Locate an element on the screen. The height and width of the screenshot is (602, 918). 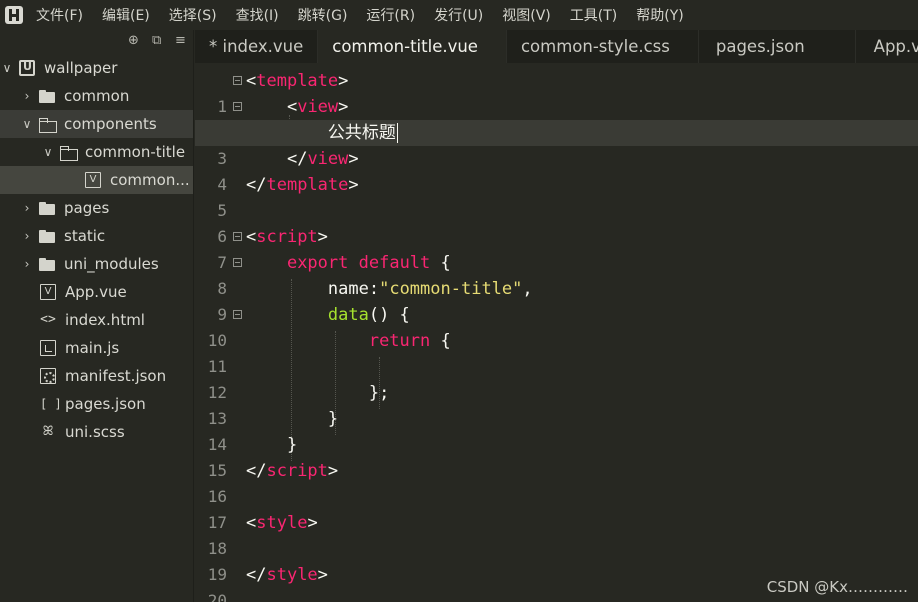
tree-item-app-vue: V App.vue is located at coordinates (96, 292).